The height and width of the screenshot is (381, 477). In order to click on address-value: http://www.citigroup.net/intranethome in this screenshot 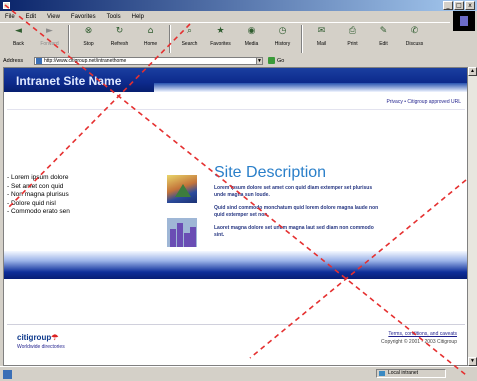, I will do `click(85, 61)`.